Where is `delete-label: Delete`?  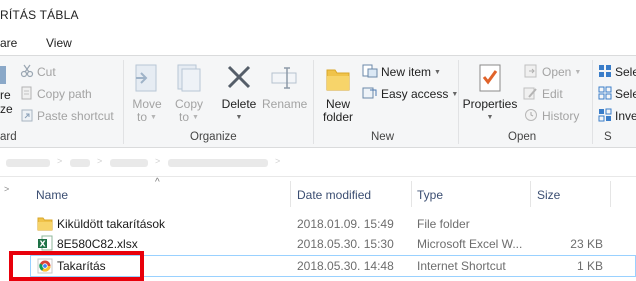
delete-label: Delete is located at coordinates (239, 104).